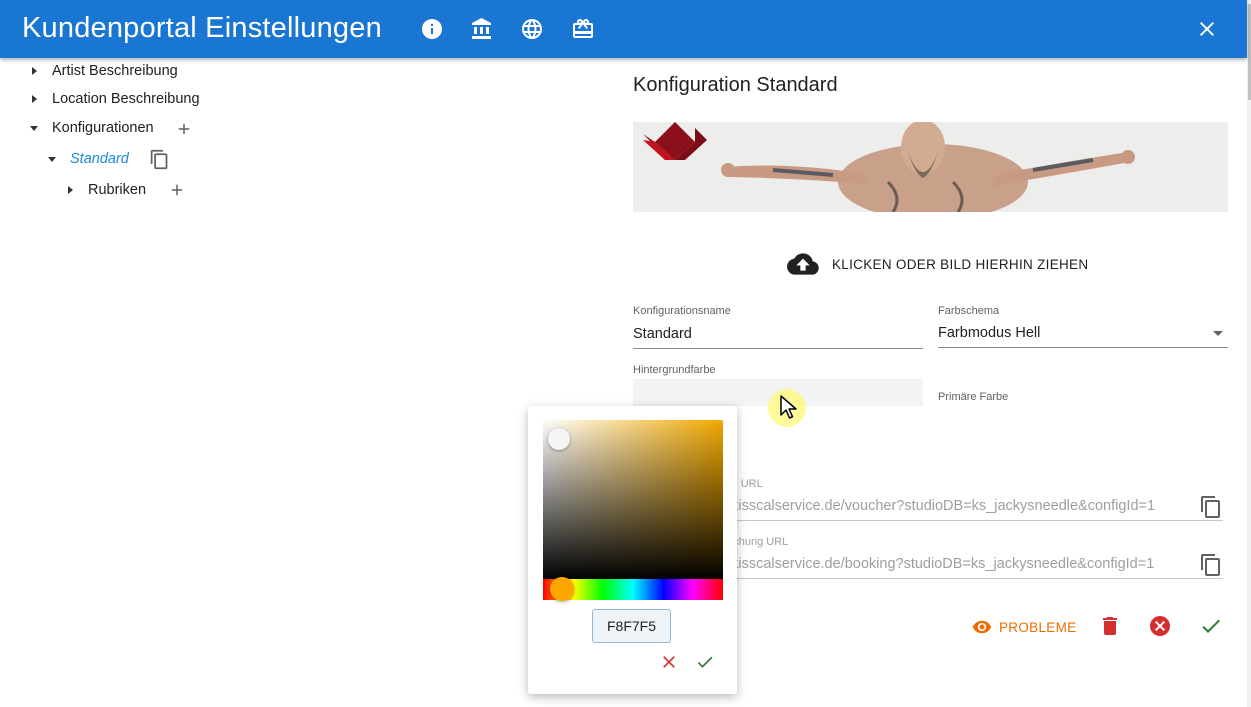  What do you see at coordinates (960, 264) in the screenshot?
I see `upload-label: KLICKEN ODER BILD HIERHIN ZIEHEN` at bounding box center [960, 264].